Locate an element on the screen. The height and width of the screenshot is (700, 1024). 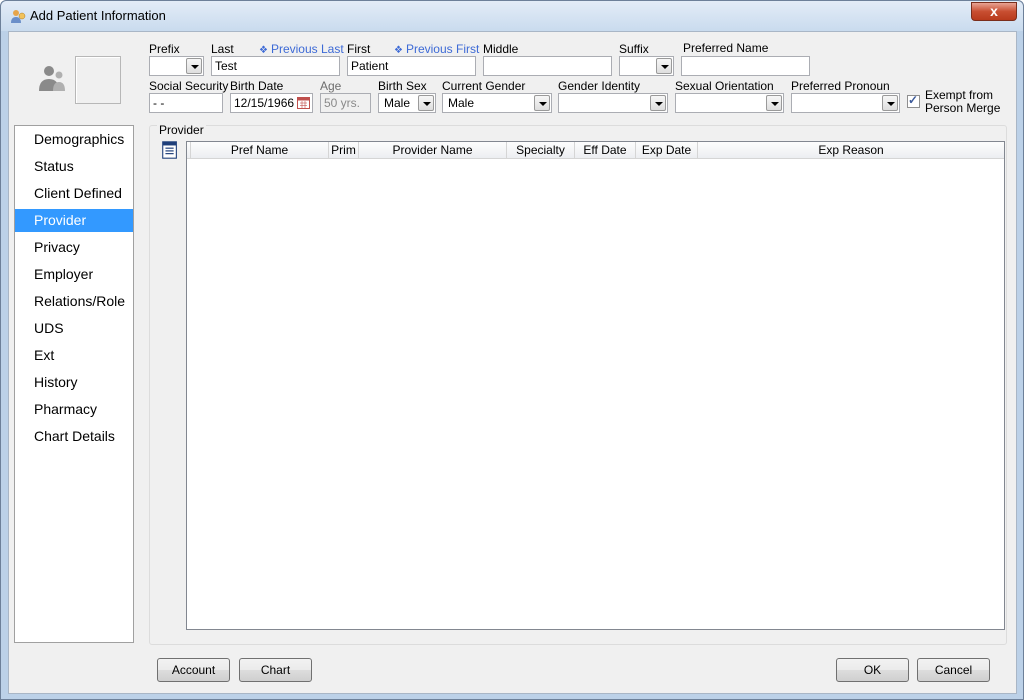
preferred-name-input is located at coordinates (745, 66).